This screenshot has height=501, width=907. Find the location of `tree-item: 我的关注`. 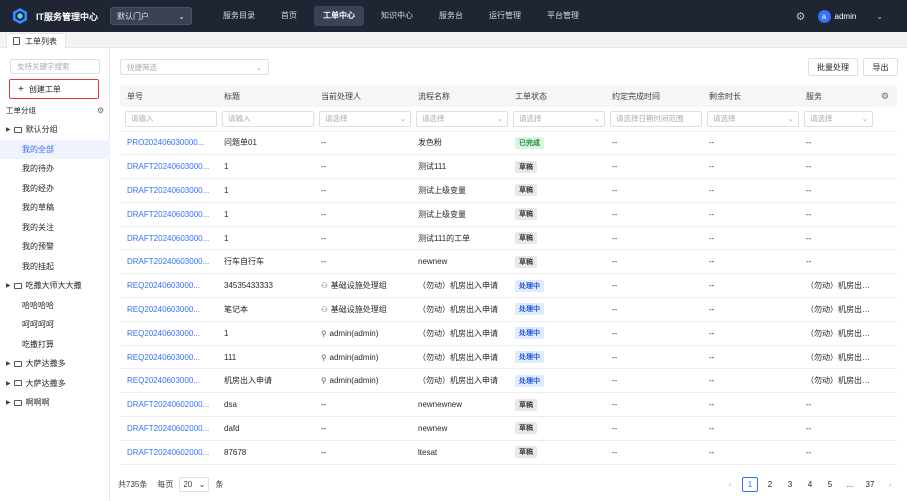

tree-item: 我的关注 is located at coordinates (55, 228).